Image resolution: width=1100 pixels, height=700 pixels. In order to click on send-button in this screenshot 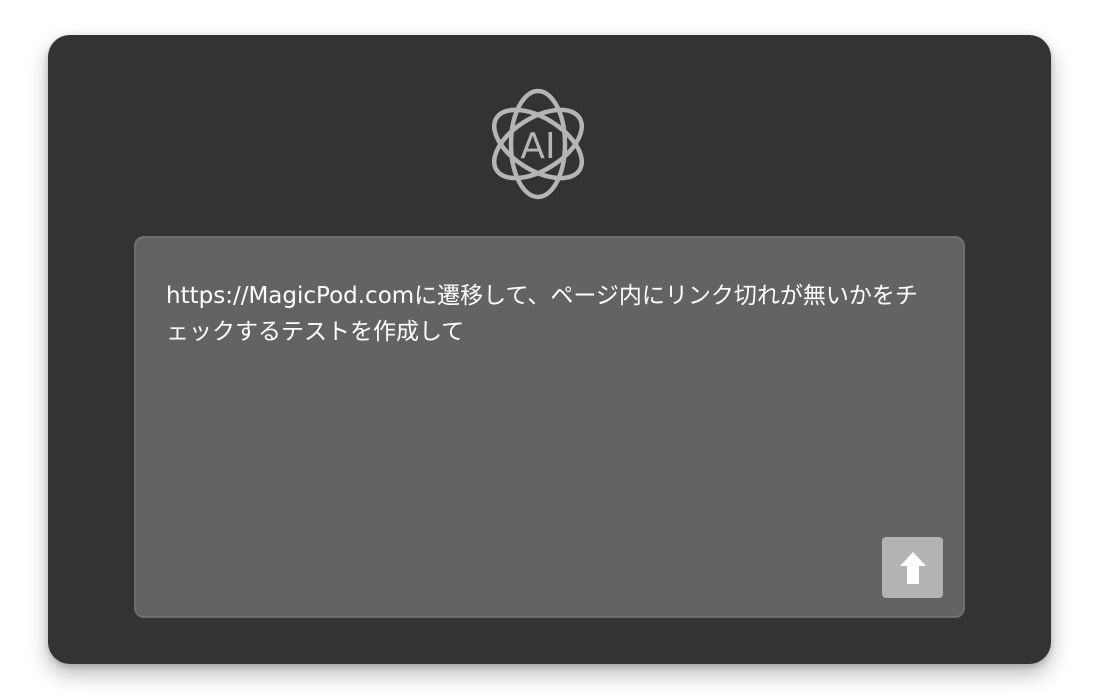, I will do `click(912, 567)`.